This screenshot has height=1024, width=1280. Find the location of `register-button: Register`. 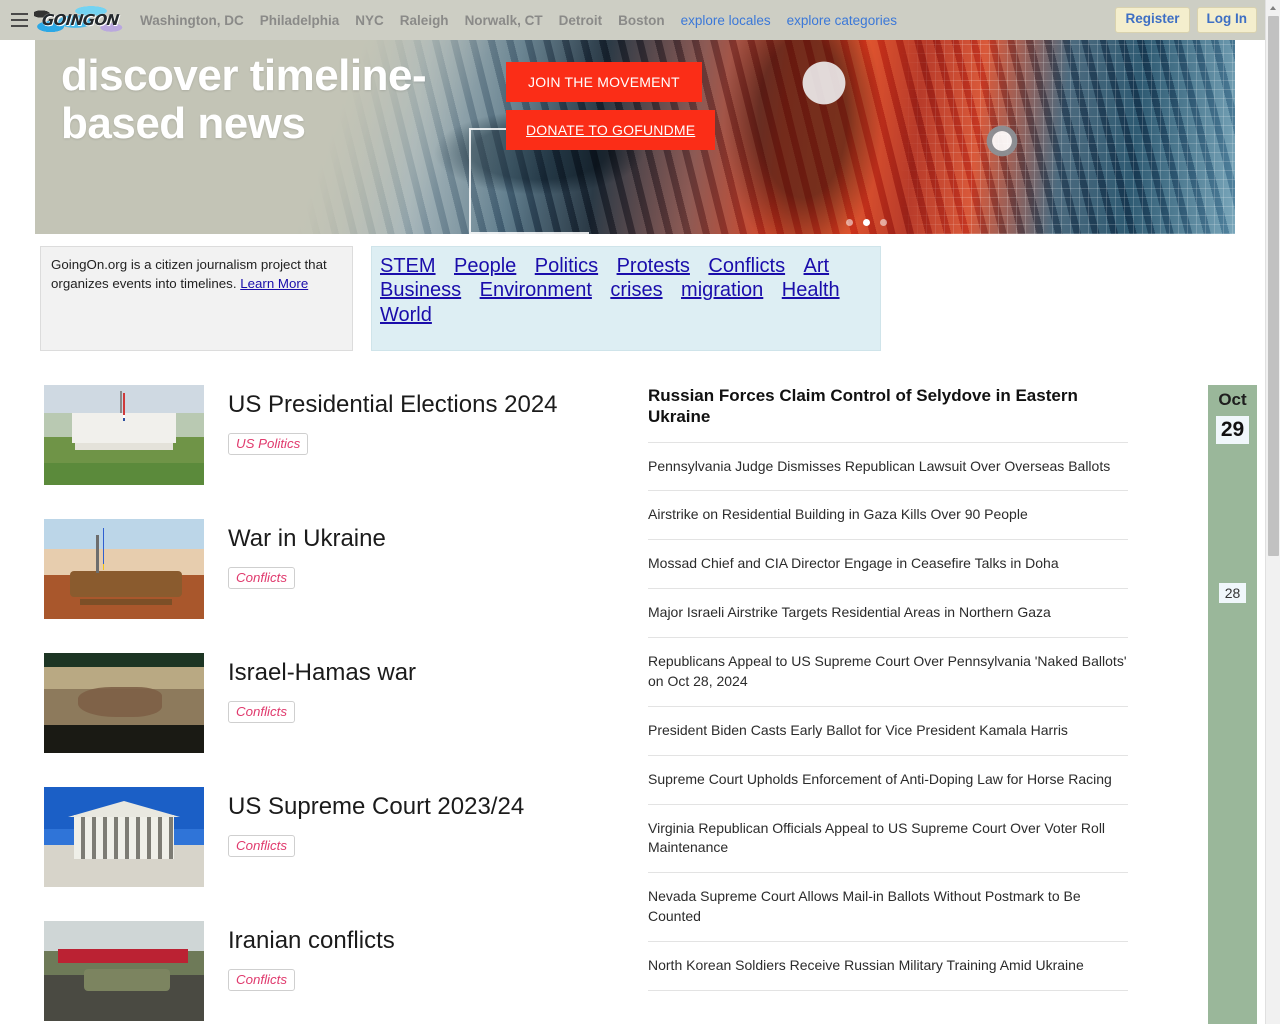

register-button: Register is located at coordinates (1152, 20).